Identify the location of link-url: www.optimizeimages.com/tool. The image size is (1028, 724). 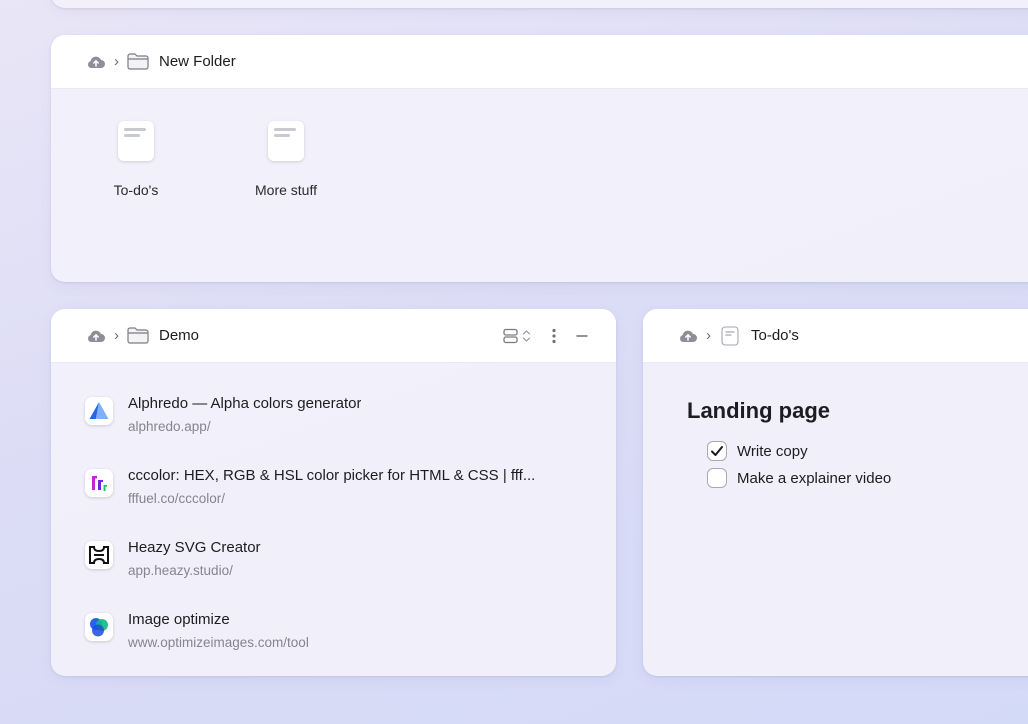
(218, 642).